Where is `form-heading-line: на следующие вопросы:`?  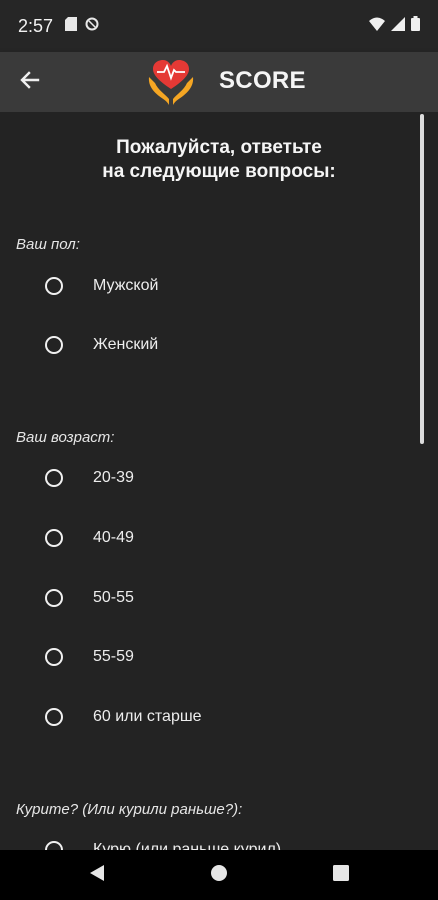 form-heading-line: на следующие вопросы: is located at coordinates (219, 171).